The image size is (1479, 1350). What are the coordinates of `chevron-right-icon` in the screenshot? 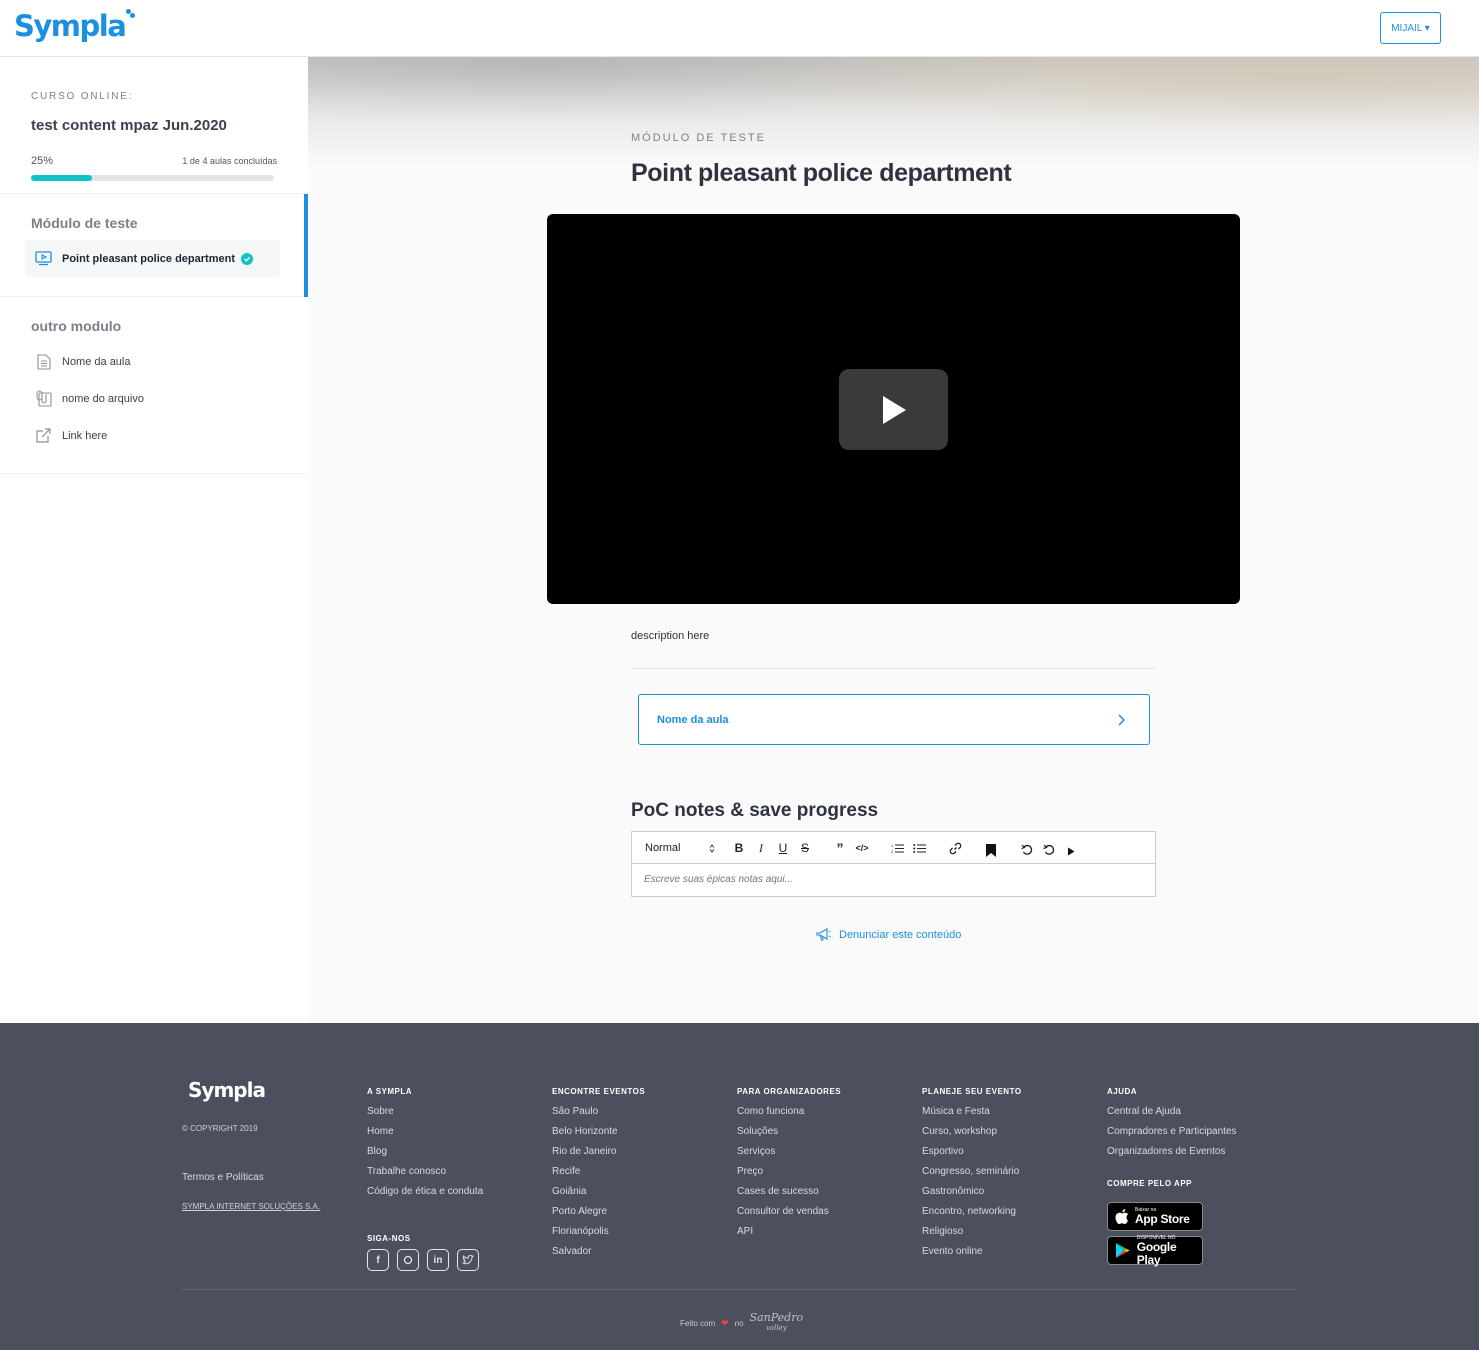 It's located at (1121, 719).